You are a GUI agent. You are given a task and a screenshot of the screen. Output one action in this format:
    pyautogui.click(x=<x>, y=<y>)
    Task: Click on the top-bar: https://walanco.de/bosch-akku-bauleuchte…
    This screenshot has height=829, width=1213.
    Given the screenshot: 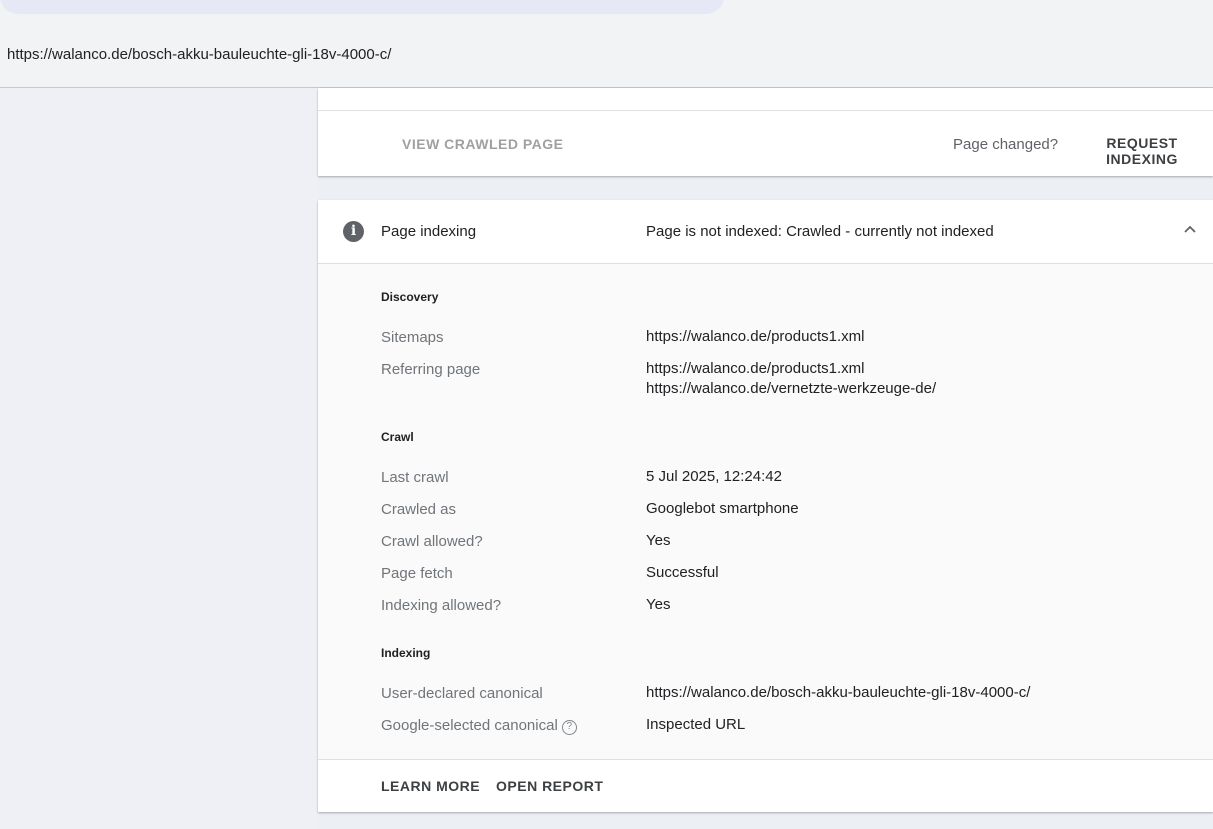 What is the action you would take?
    pyautogui.click(x=606, y=44)
    